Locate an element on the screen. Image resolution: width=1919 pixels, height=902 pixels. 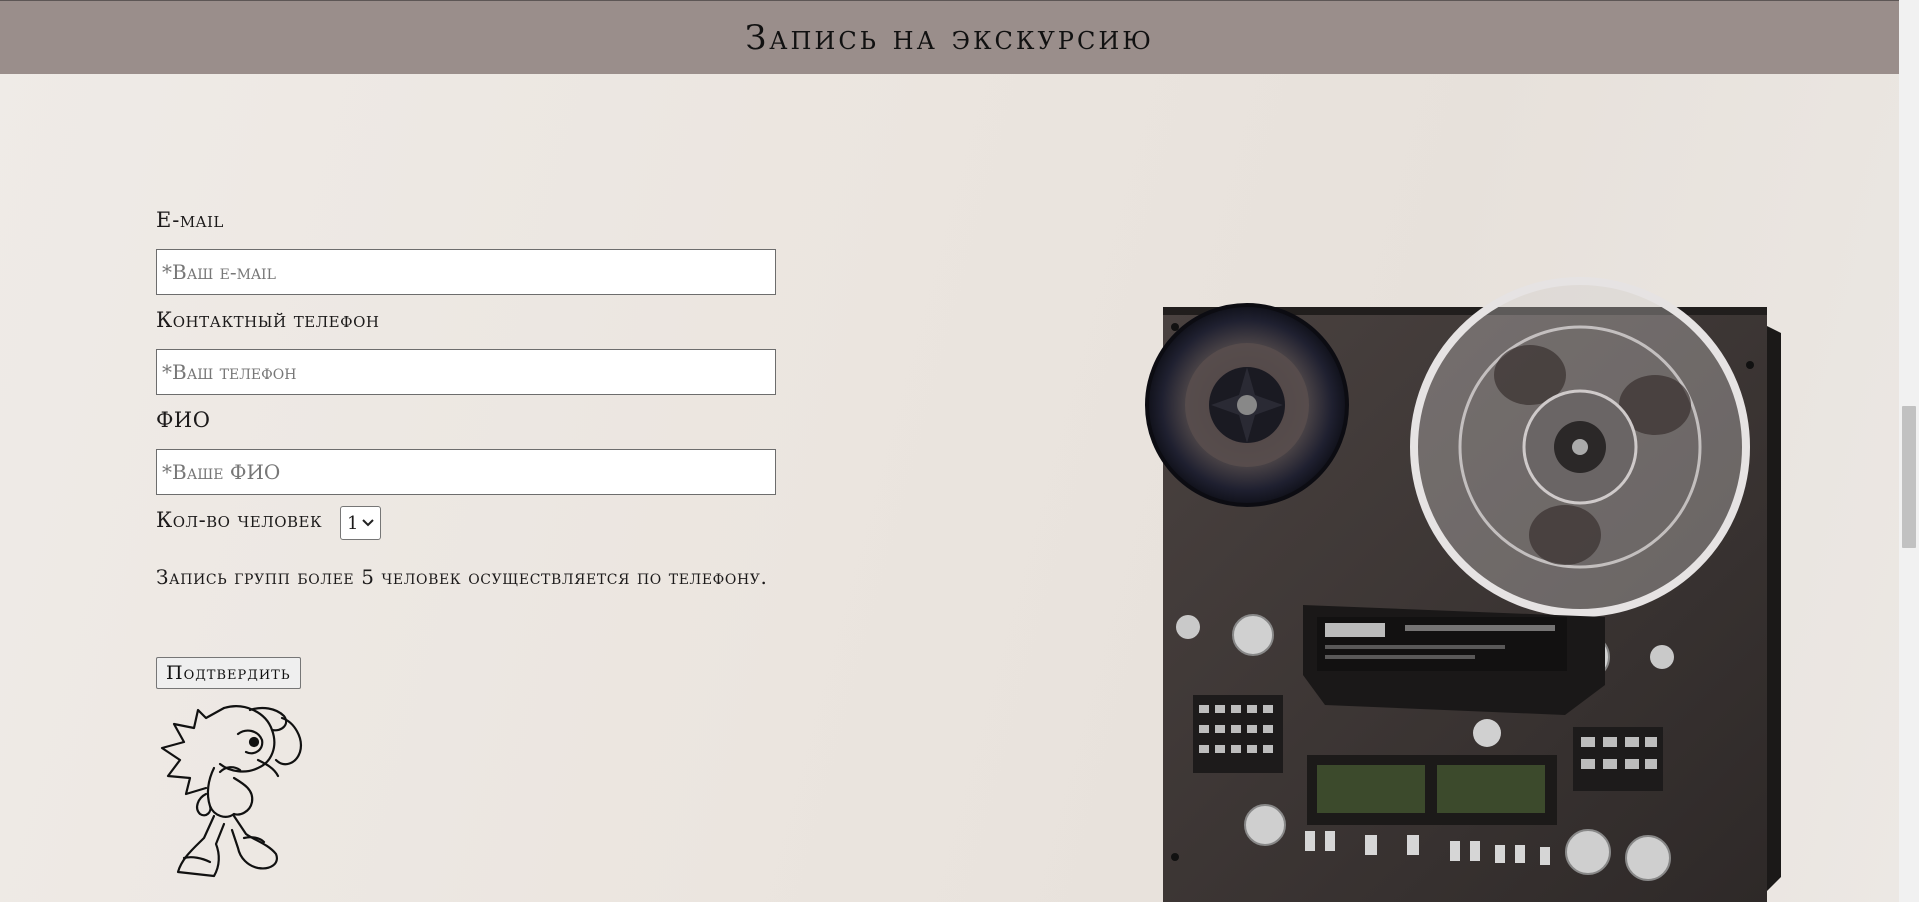
name-field is located at coordinates (466, 472).